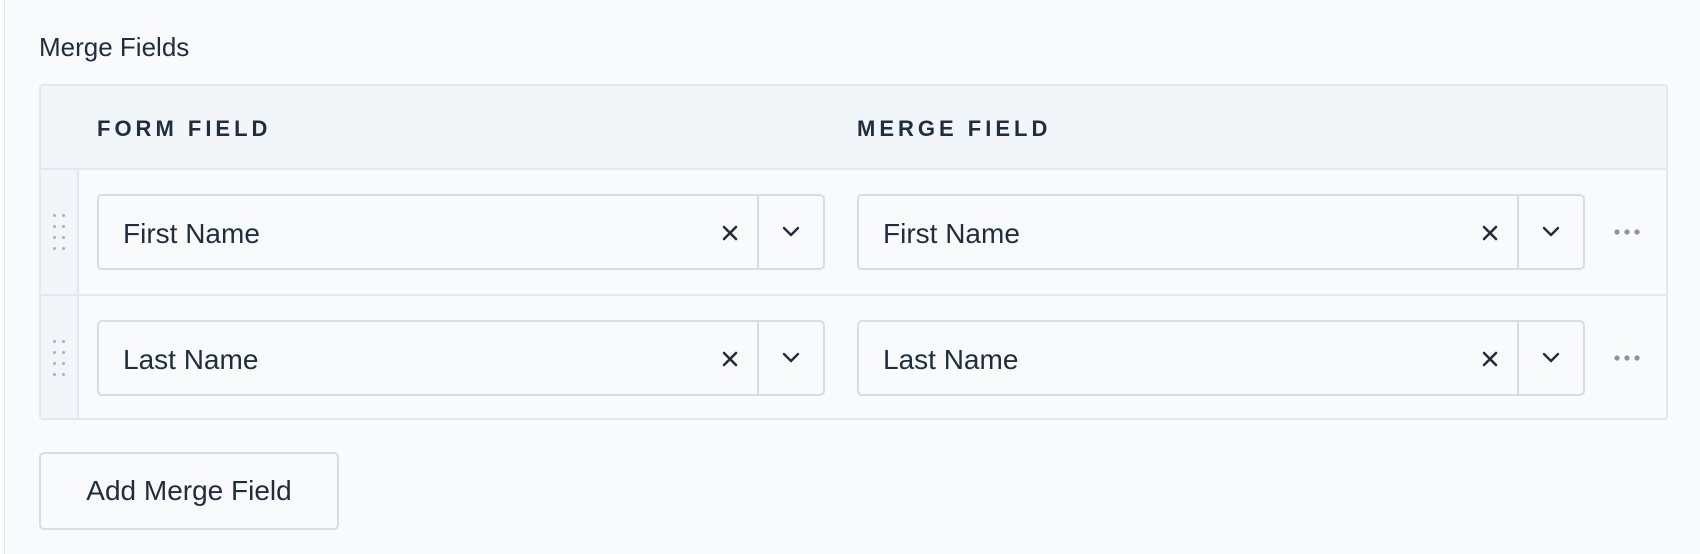 The width and height of the screenshot is (1700, 554). What do you see at coordinates (191, 359) in the screenshot?
I see `form-field-value: Last Name` at bounding box center [191, 359].